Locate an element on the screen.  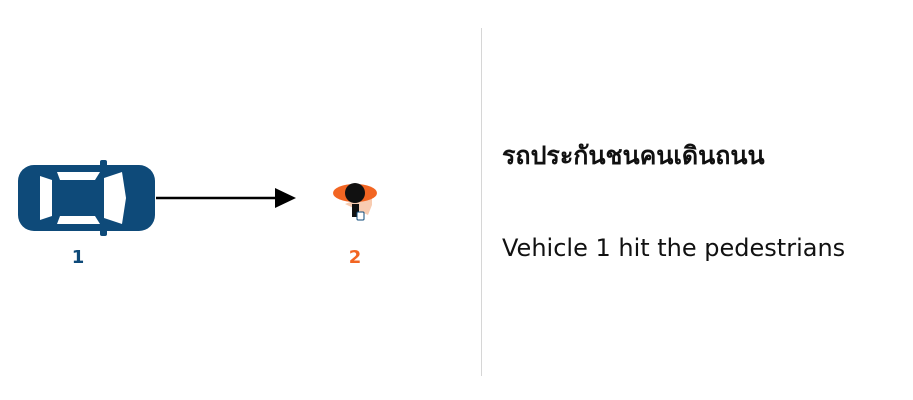
divider-line is located at coordinates (481, 202).